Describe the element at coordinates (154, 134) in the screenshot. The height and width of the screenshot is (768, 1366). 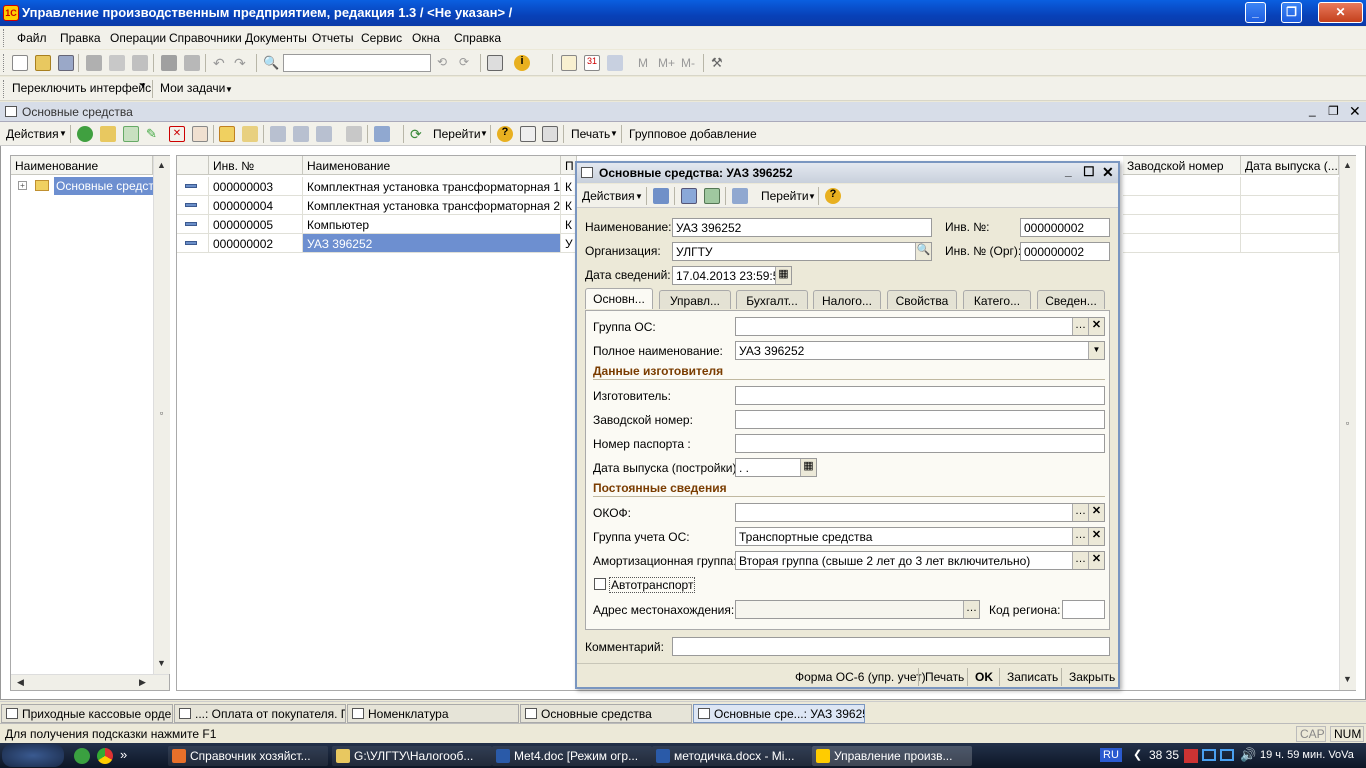
I see `edit-icon: ✎` at that location.